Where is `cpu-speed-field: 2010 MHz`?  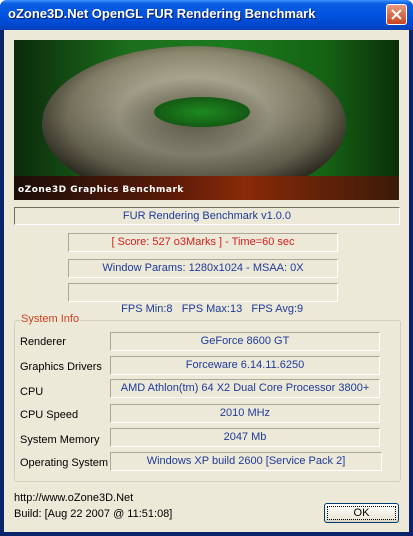
cpu-speed-field: 2010 MHz is located at coordinates (245, 413).